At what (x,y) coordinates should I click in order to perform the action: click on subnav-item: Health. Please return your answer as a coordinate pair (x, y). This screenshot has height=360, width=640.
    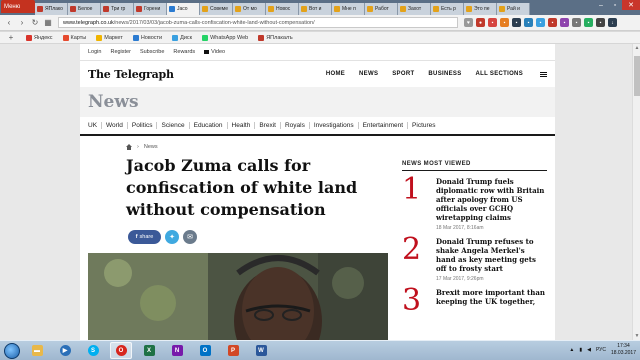
    Looking at the image, I should click on (240, 125).